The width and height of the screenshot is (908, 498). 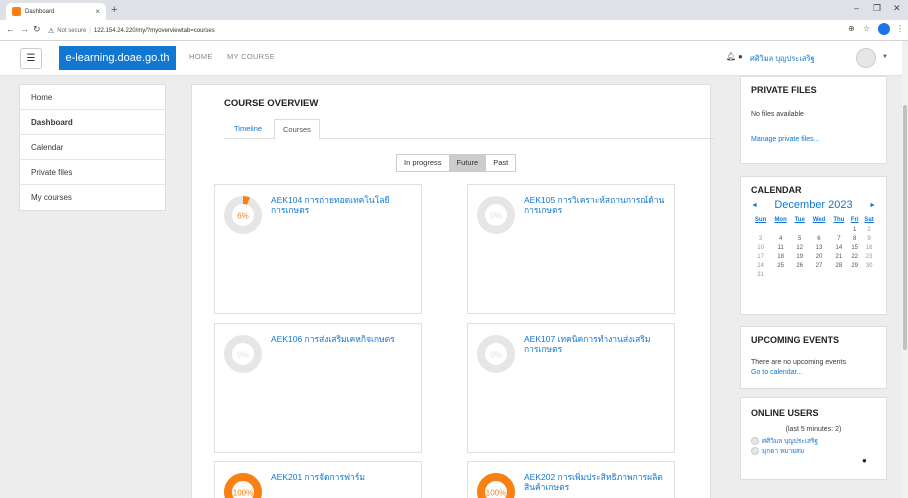 I want to click on send-message-icon: ●, so click(x=864, y=460).